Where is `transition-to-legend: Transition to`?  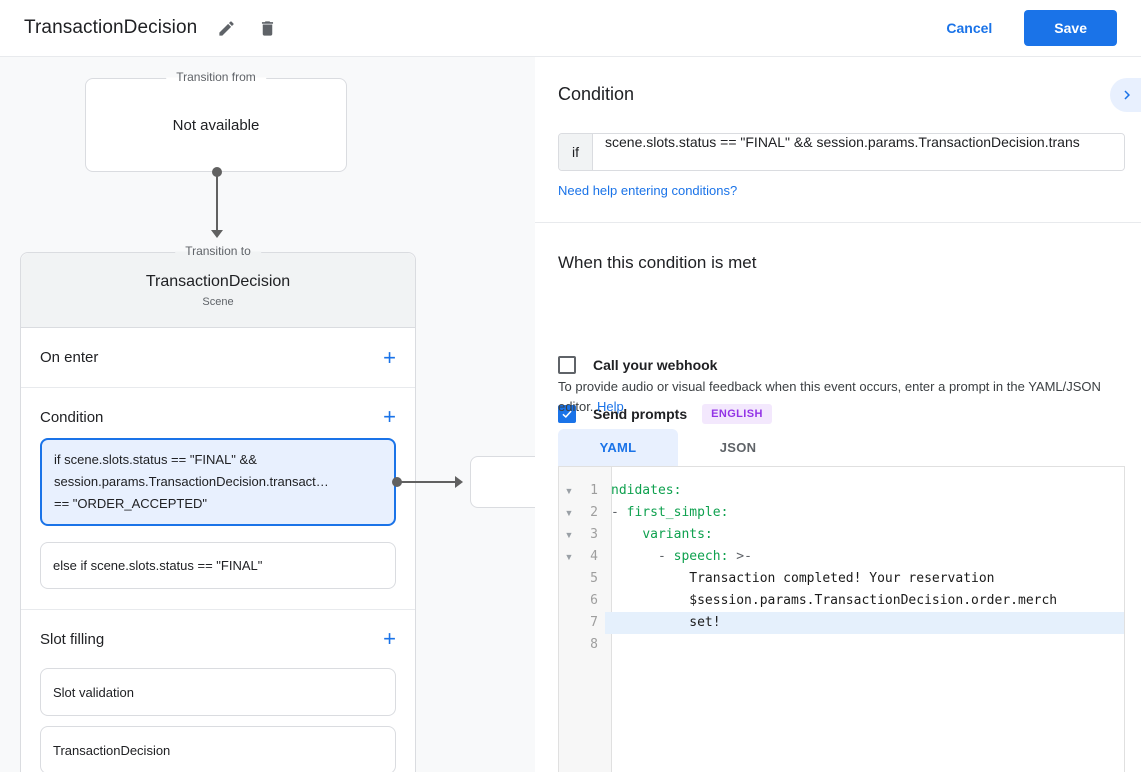 transition-to-legend: Transition to is located at coordinates (218, 251).